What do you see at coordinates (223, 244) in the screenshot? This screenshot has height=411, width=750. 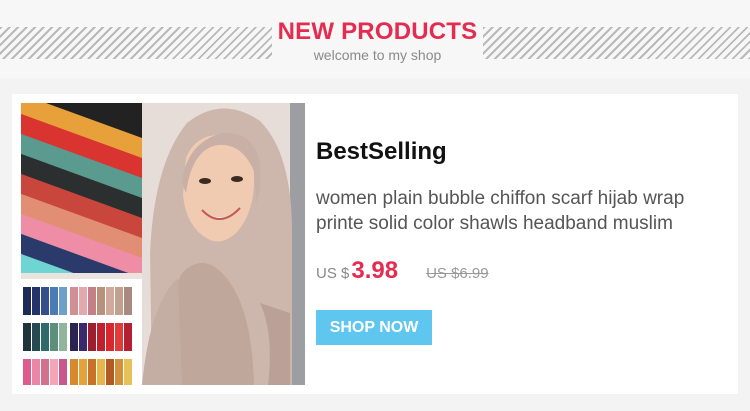 I see `model-photo` at bounding box center [223, 244].